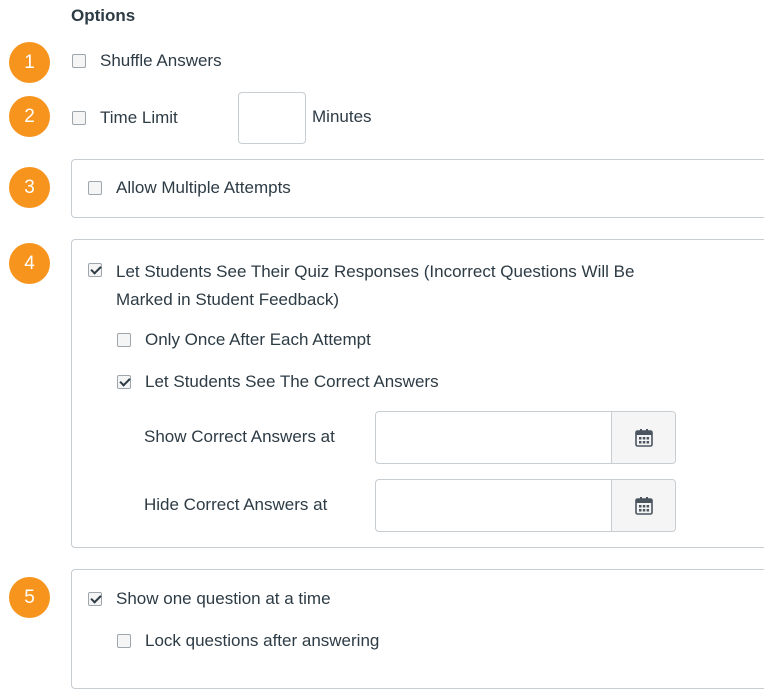  What do you see at coordinates (29, 597) in the screenshot?
I see `step-badge-5: 5` at bounding box center [29, 597].